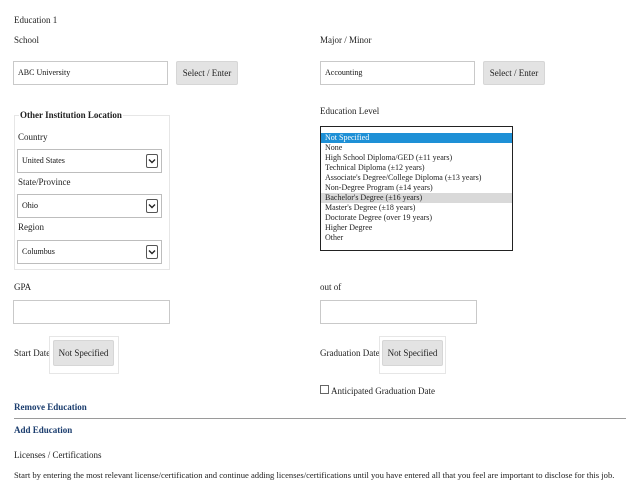 The width and height of the screenshot is (640, 480). What do you see at coordinates (416, 168) in the screenshot?
I see `education-level-option: Technical Diploma (±12 years)` at bounding box center [416, 168].